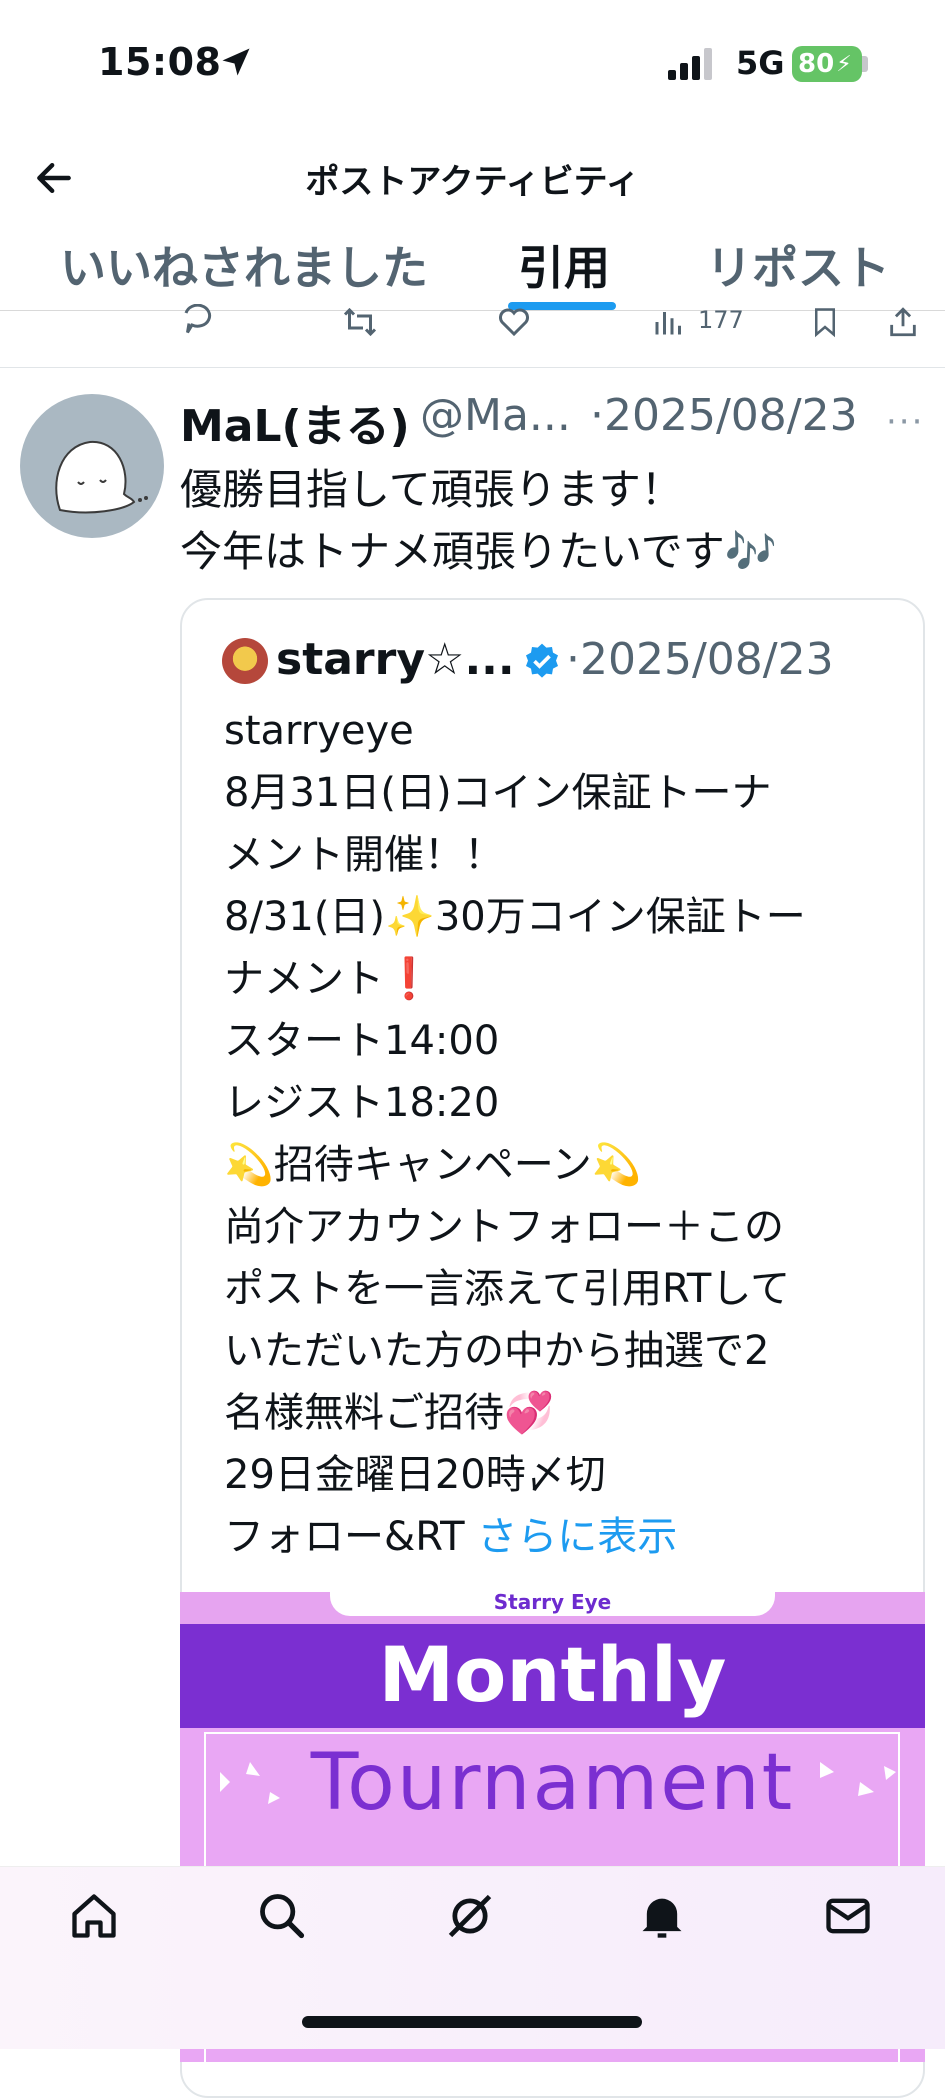 This screenshot has height=2098, width=945. What do you see at coordinates (282, 1916) in the screenshot?
I see `search-icon` at bounding box center [282, 1916].